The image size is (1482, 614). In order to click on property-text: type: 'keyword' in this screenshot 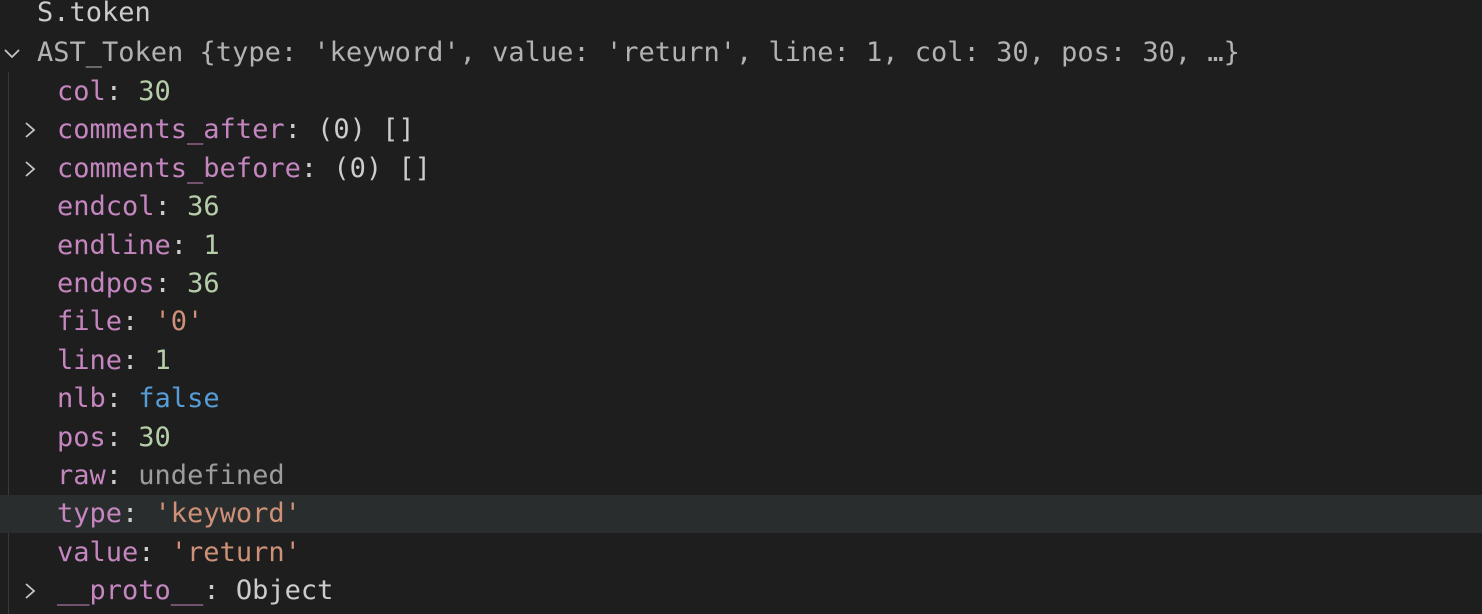, I will do `click(179, 514)`.